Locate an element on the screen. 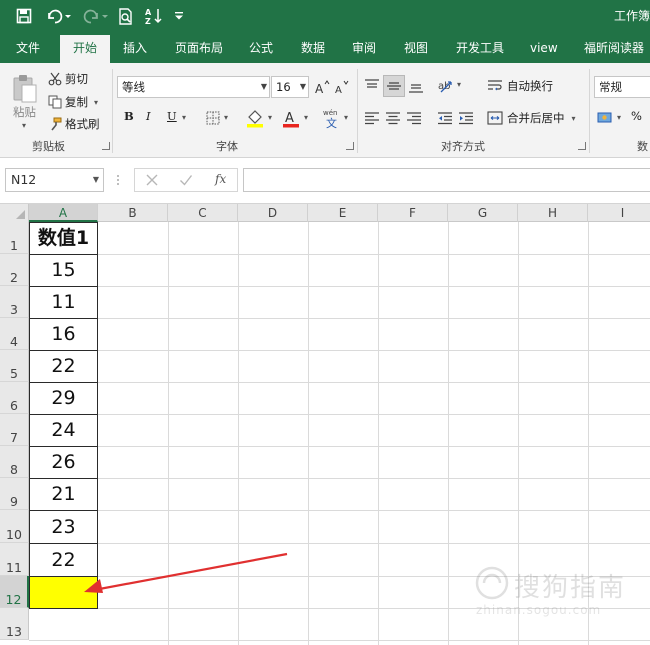 This screenshot has width=650, height=645. row-header-12: 12 is located at coordinates (14, 592).